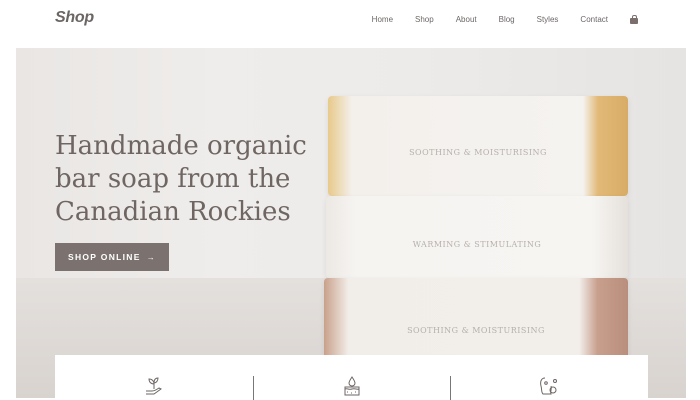  Describe the element at coordinates (477, 237) in the screenshot. I see `soap-bar-middle: WARMING & STIMULATING` at that location.